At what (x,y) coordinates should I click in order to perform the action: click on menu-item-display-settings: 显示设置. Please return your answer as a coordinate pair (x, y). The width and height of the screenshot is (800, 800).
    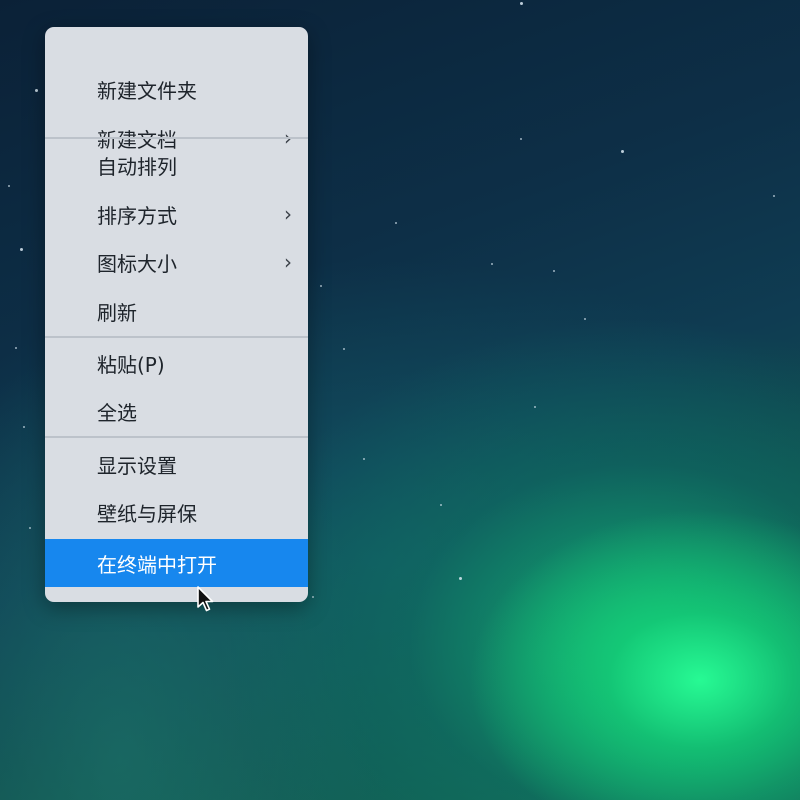
    Looking at the image, I should click on (176, 464).